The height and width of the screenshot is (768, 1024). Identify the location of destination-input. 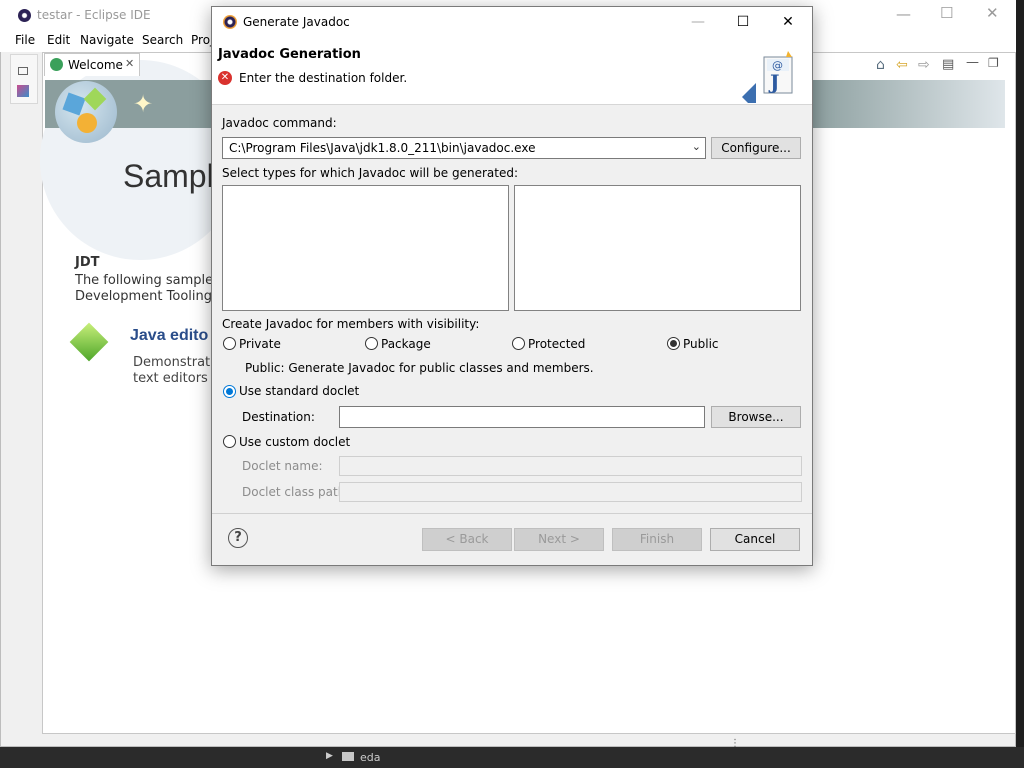
(522, 417).